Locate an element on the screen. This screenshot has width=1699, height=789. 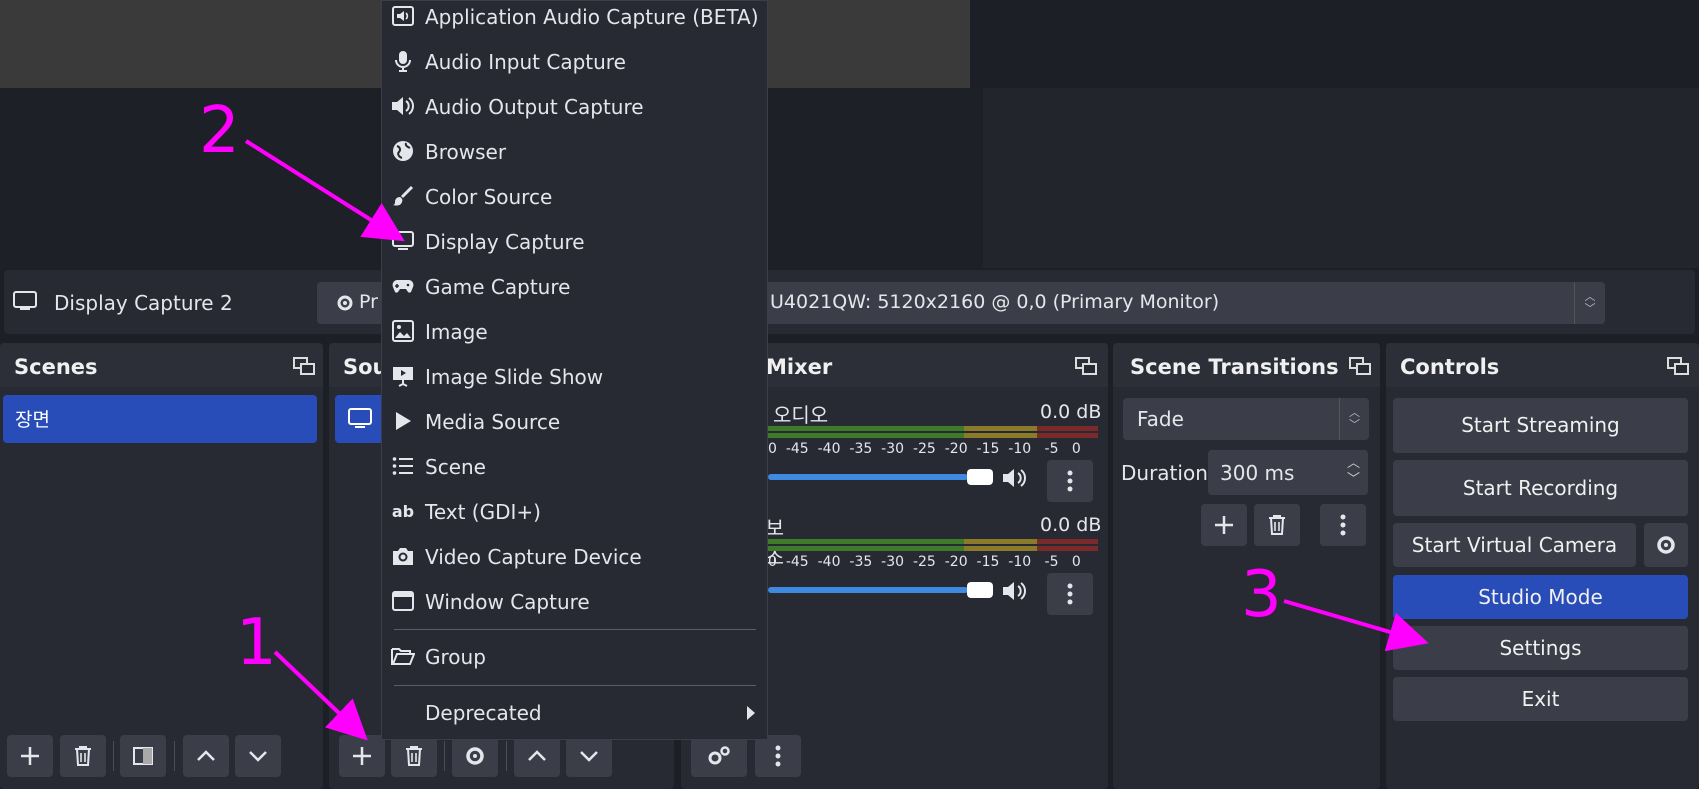
annotation-1: 1 is located at coordinates (256, 643).